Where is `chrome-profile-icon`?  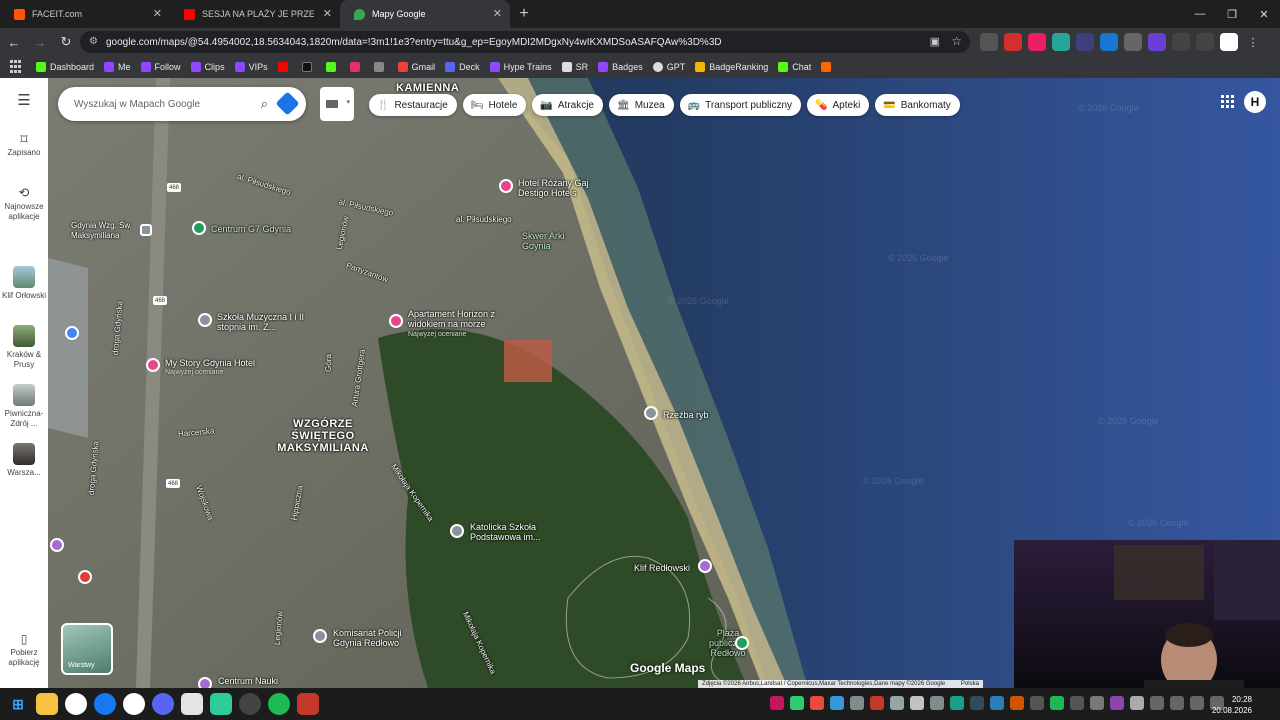
chrome-profile-icon is located at coordinates (134, 704).